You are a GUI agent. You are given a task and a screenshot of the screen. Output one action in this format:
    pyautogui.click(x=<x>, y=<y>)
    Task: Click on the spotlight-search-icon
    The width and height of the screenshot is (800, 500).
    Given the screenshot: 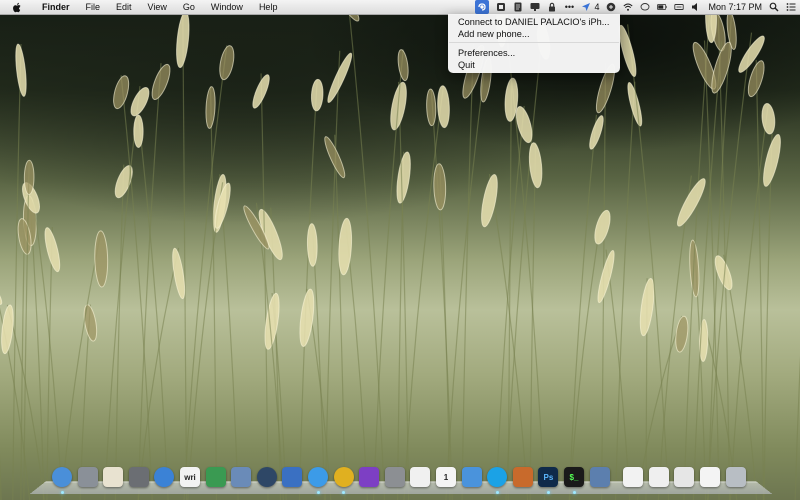 What is the action you would take?
    pyautogui.click(x=774, y=7)
    